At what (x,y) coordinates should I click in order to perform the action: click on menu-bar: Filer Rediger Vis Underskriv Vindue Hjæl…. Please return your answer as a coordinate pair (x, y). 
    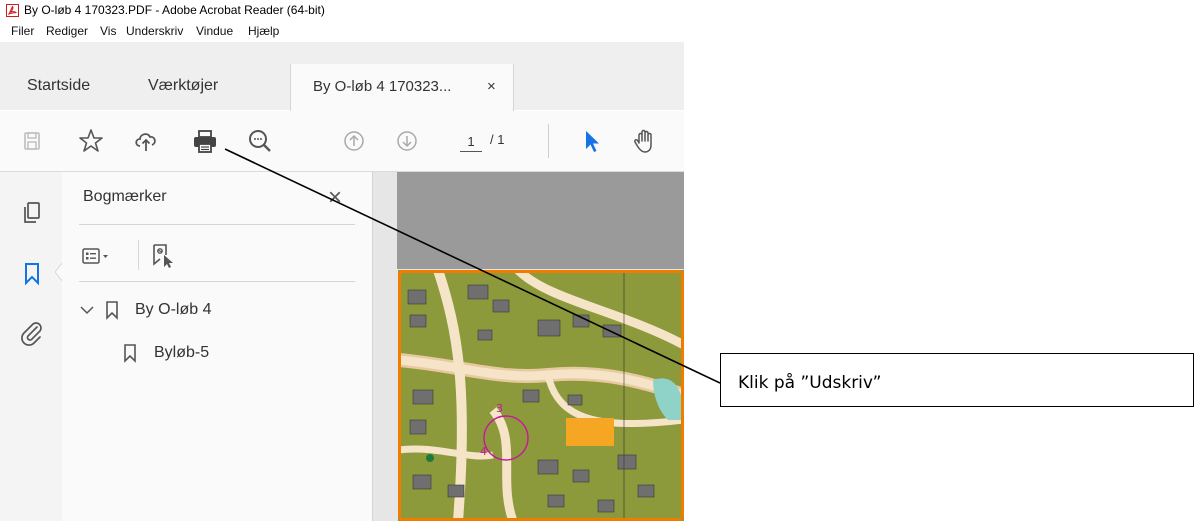
    Looking at the image, I should click on (342, 32).